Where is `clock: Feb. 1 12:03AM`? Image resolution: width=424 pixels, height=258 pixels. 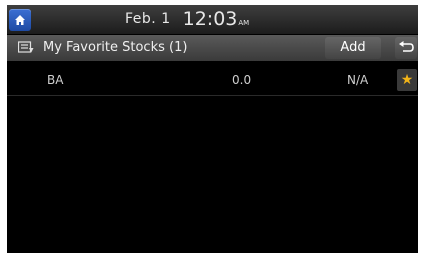
clock: Feb. 1 12:03AM is located at coordinates (187, 19).